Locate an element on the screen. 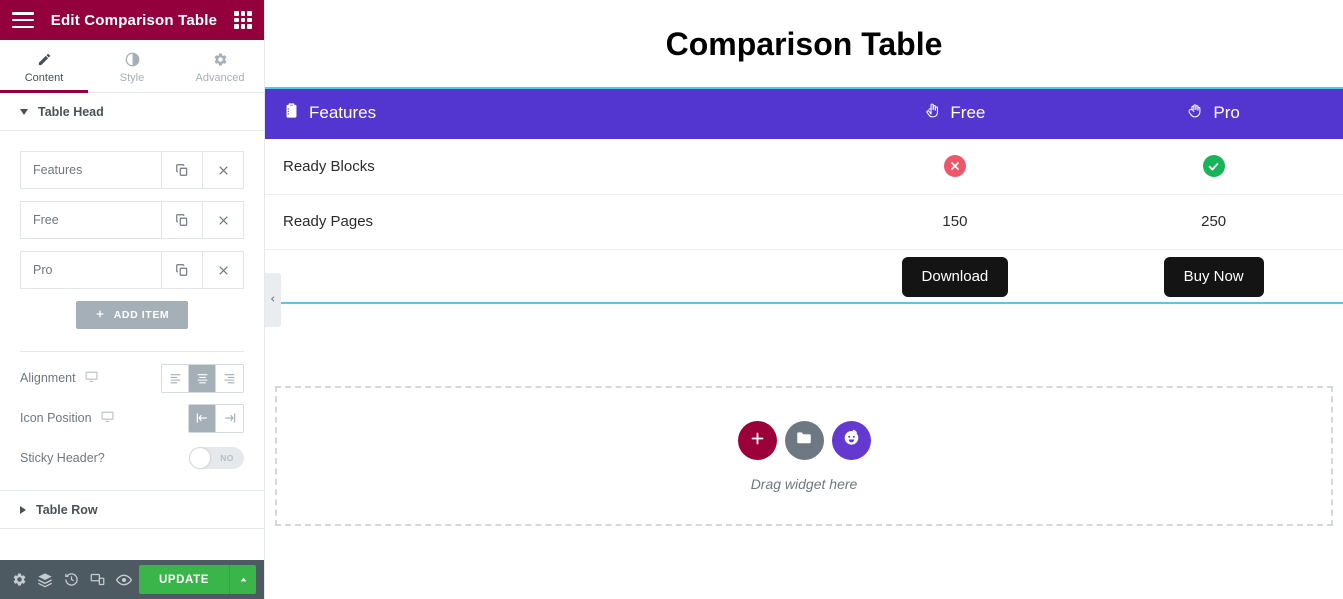  add-item-button: ADD ITEM is located at coordinates (132, 315).